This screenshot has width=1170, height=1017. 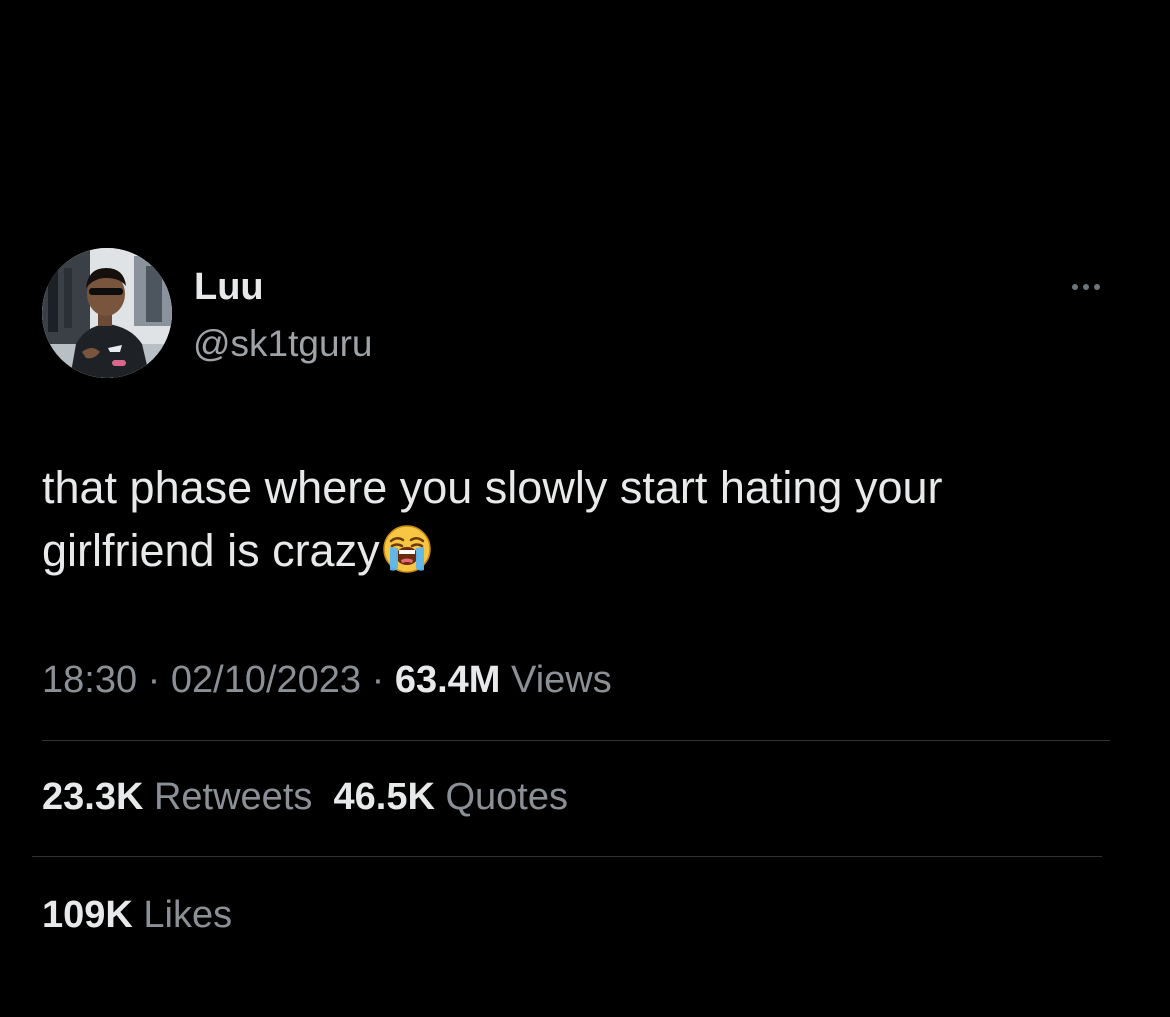 What do you see at coordinates (233, 797) in the screenshot?
I see `retweets-label: Retweets` at bounding box center [233, 797].